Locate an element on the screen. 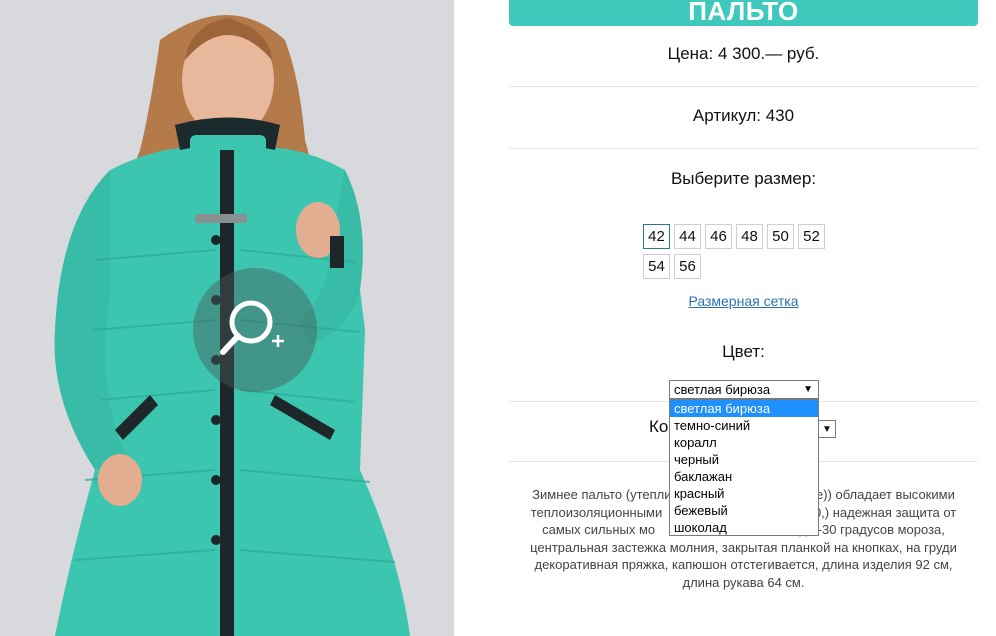 This screenshot has height=636, width=996. color-option: светлая бирюза is located at coordinates (744, 408).